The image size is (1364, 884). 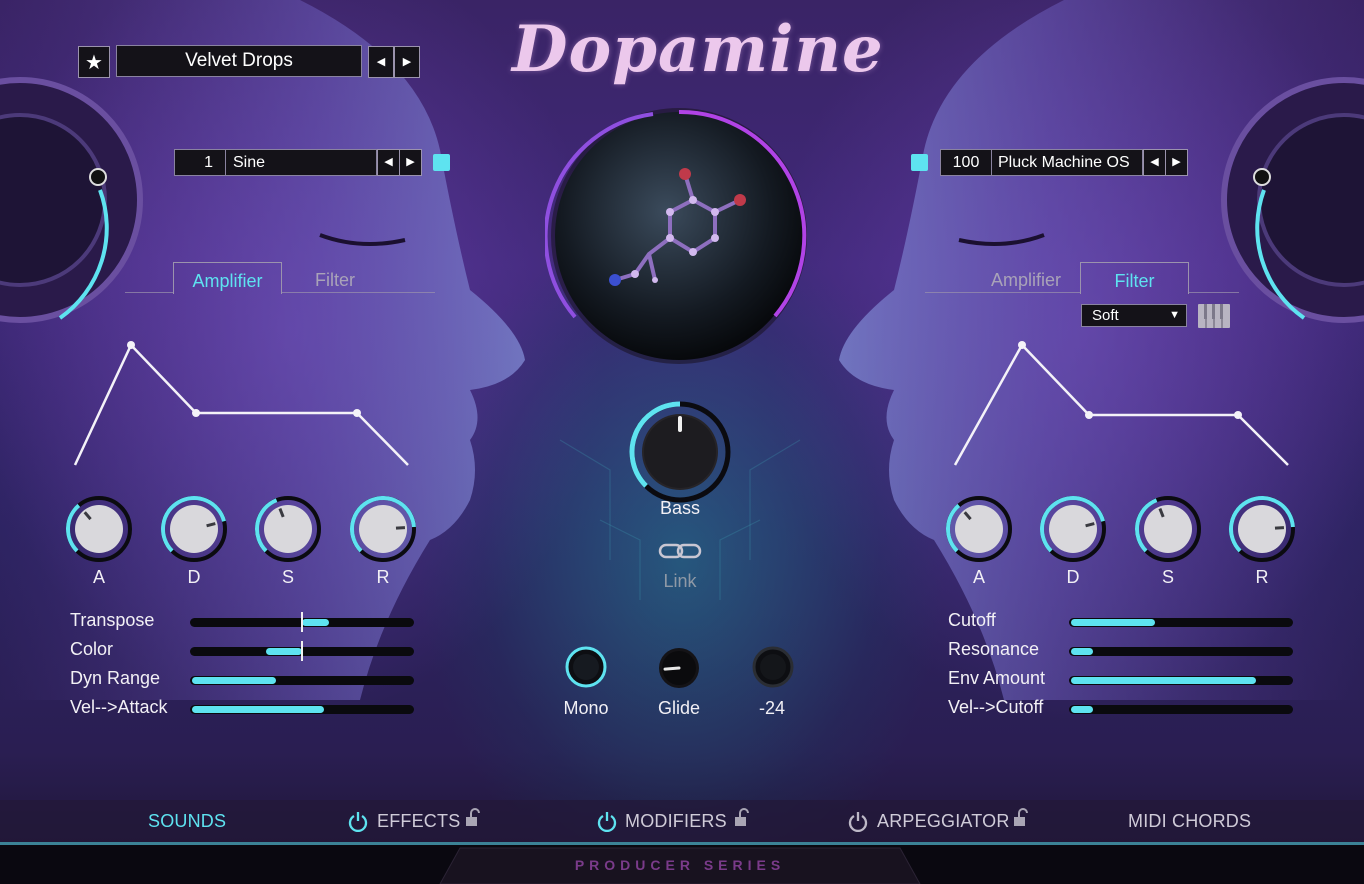 I want to click on left-osc-name-value: Sine, so click(x=249, y=162).